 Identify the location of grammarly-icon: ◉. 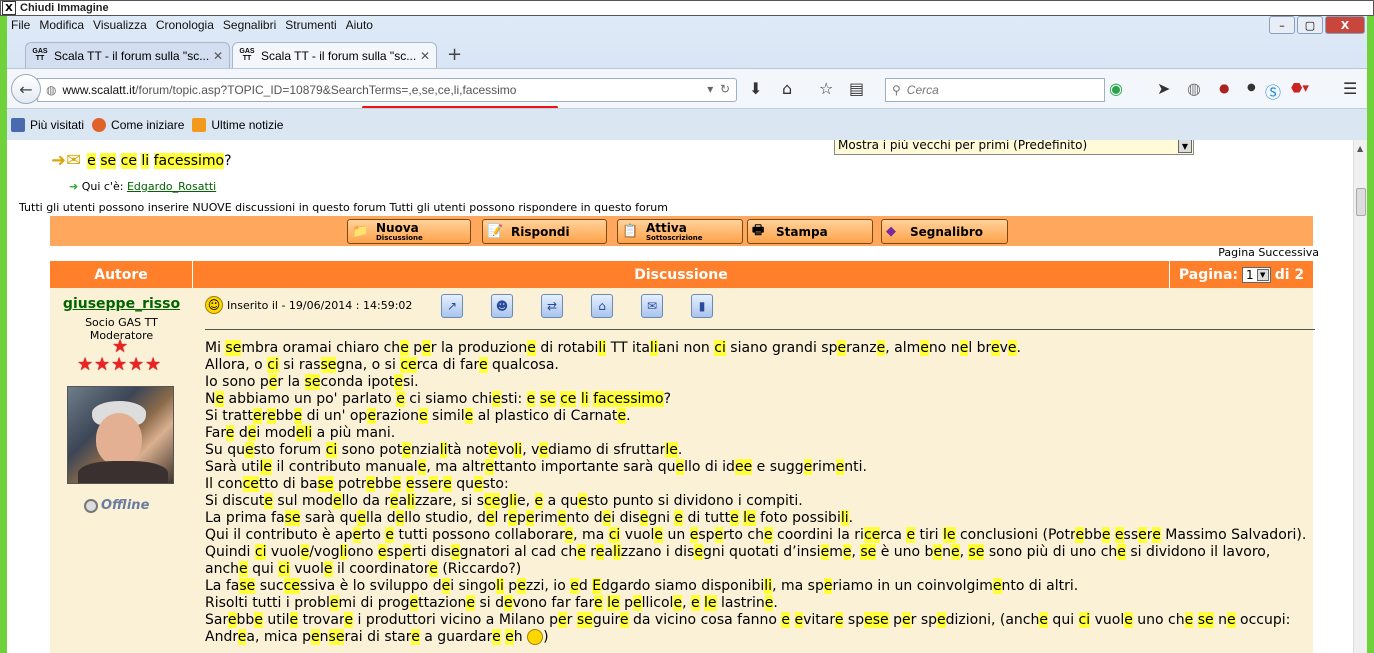
(1116, 88).